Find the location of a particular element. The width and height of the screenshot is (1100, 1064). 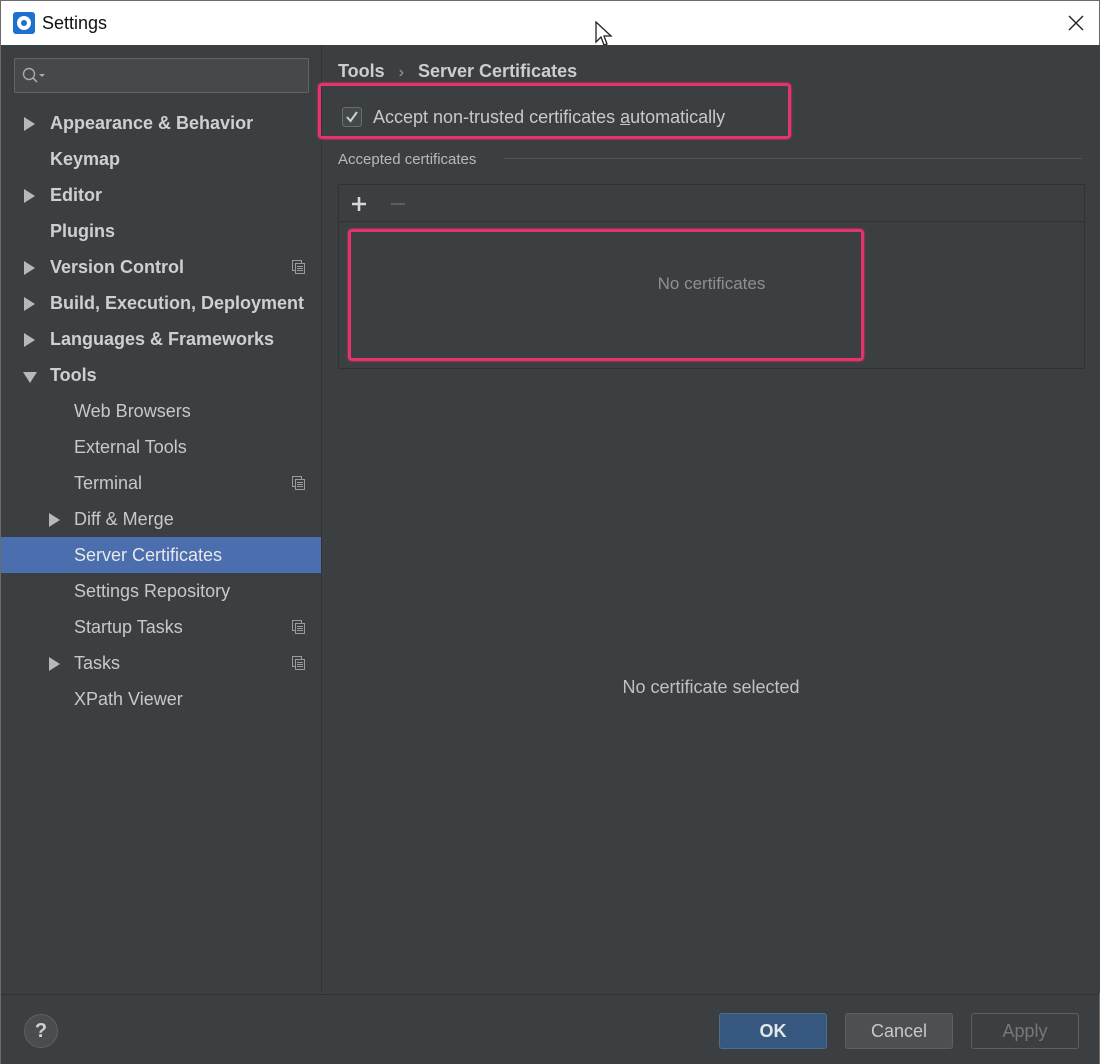

breadcrumb-parent: Tools is located at coordinates (361, 71).